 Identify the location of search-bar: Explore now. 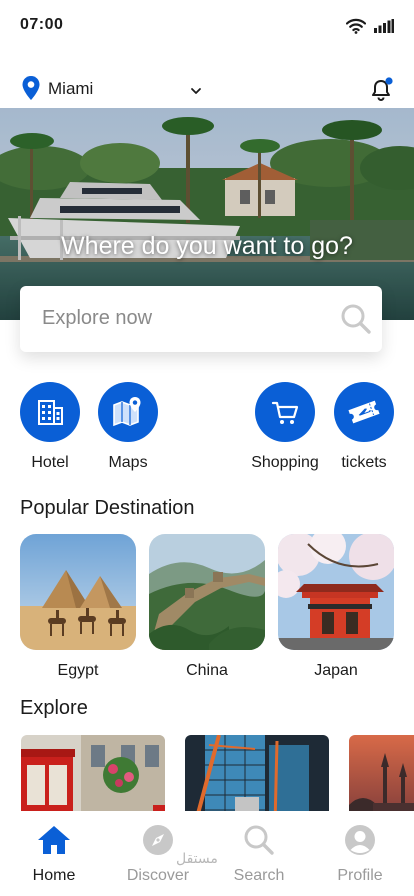
(201, 319).